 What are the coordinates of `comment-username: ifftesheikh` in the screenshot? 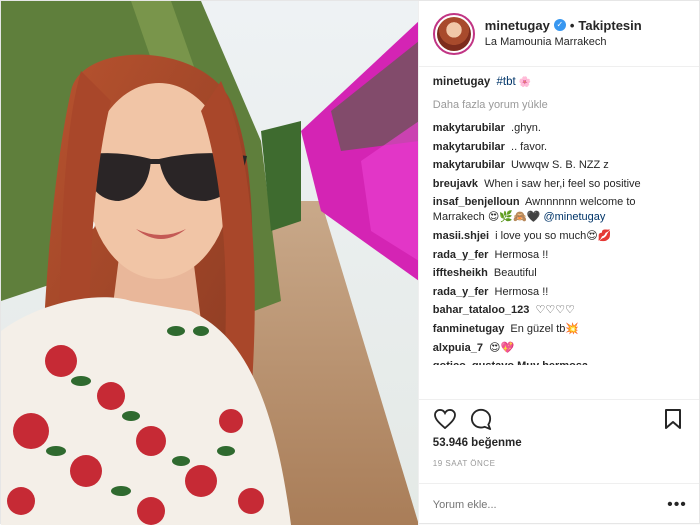 It's located at (460, 273).